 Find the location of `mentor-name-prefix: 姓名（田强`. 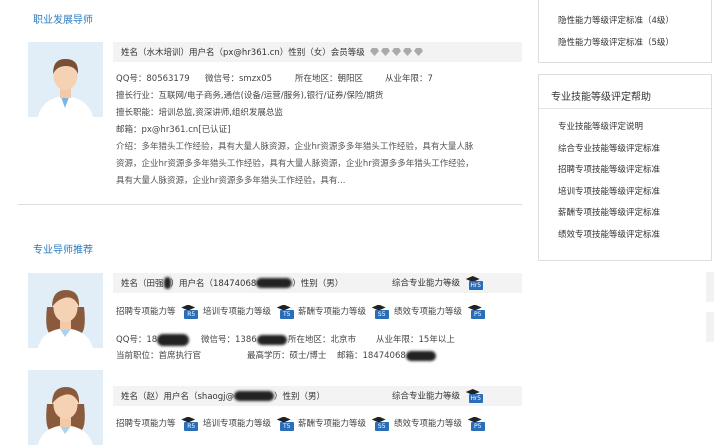

mentor-name-prefix: 姓名（田强 is located at coordinates (142, 284).